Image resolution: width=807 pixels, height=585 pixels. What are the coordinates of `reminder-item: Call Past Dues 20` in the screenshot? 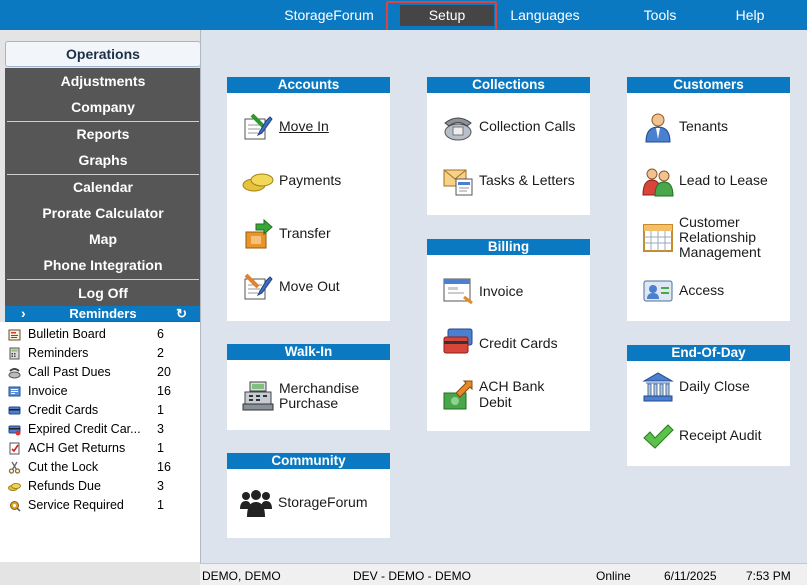 It's located at (100, 372).